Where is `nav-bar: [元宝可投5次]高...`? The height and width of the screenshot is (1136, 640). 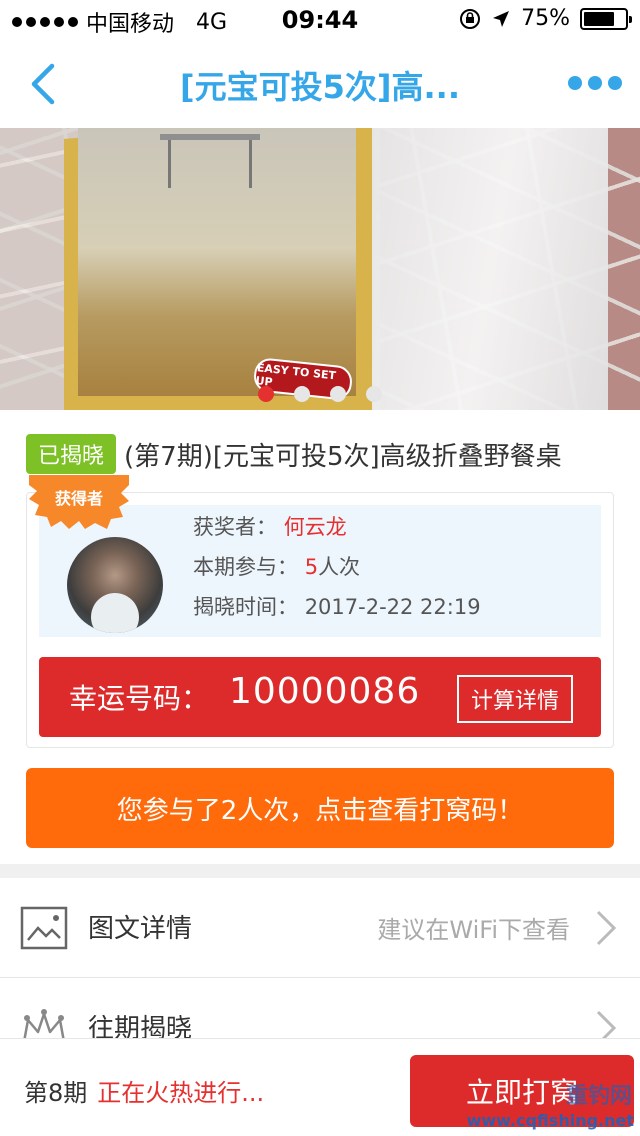 nav-bar: [元宝可投5次]高... is located at coordinates (320, 84).